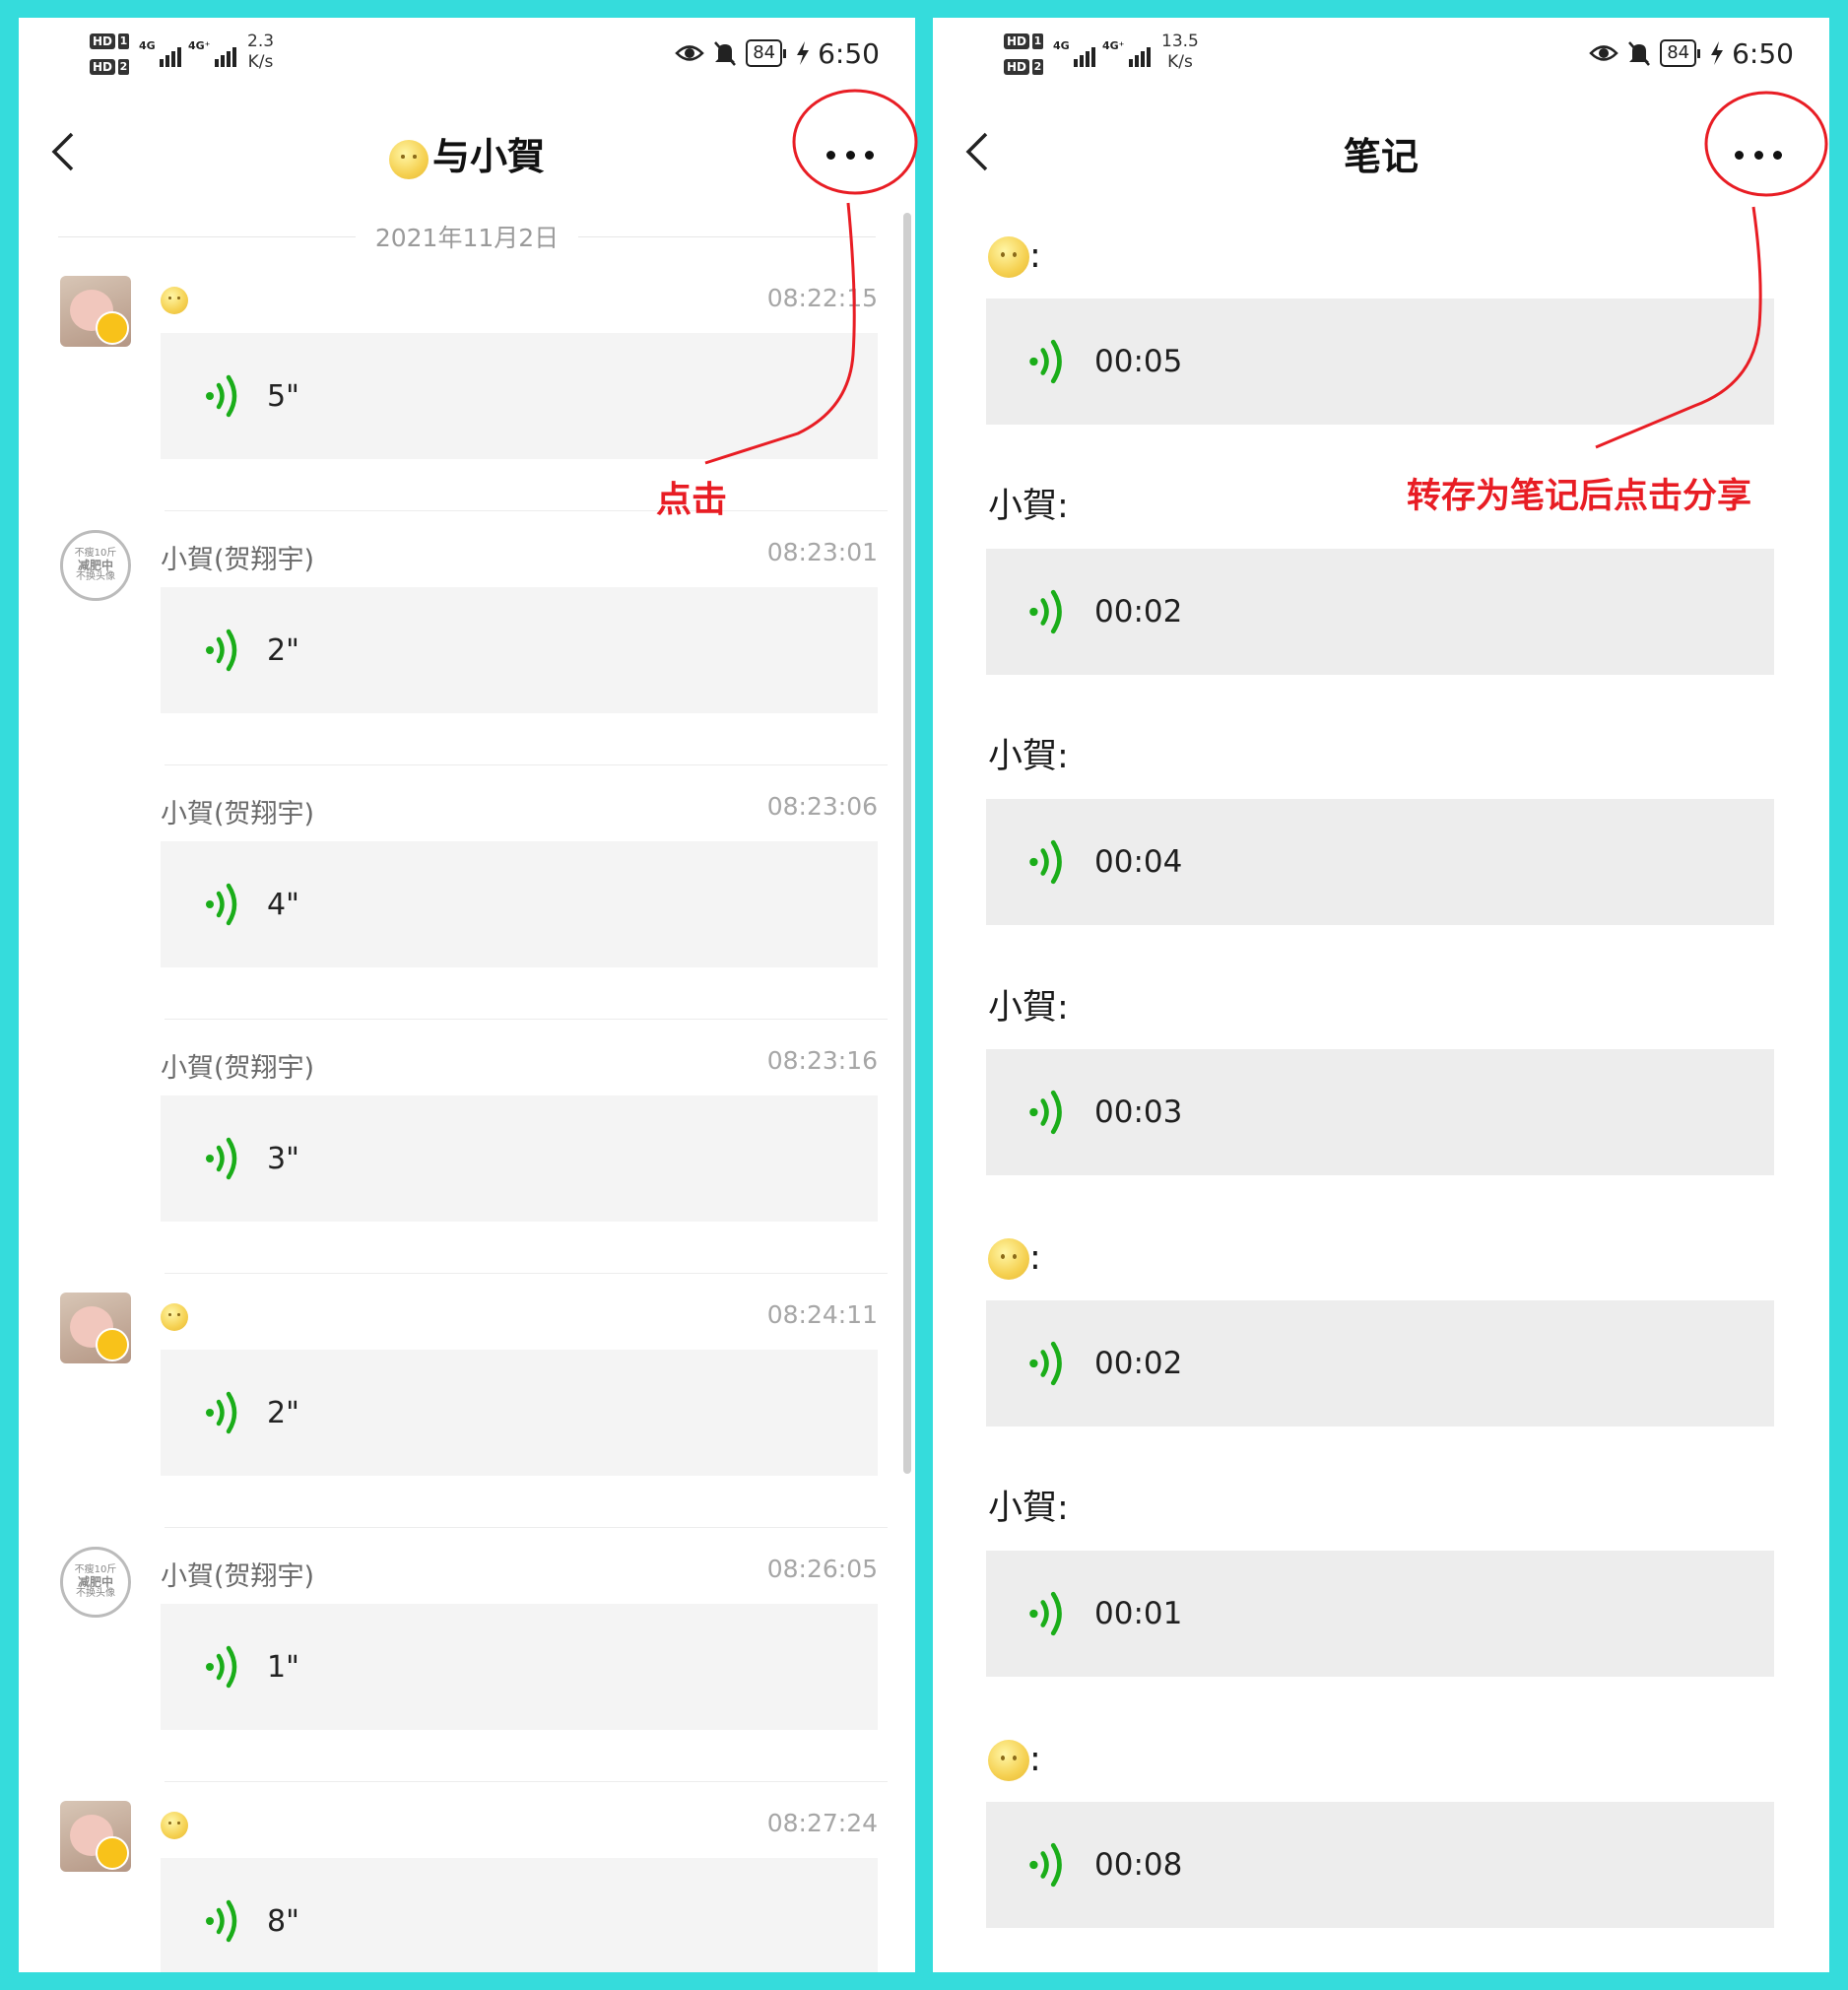 The height and width of the screenshot is (1990, 1848). I want to click on page-title: 笔记, so click(1381, 156).